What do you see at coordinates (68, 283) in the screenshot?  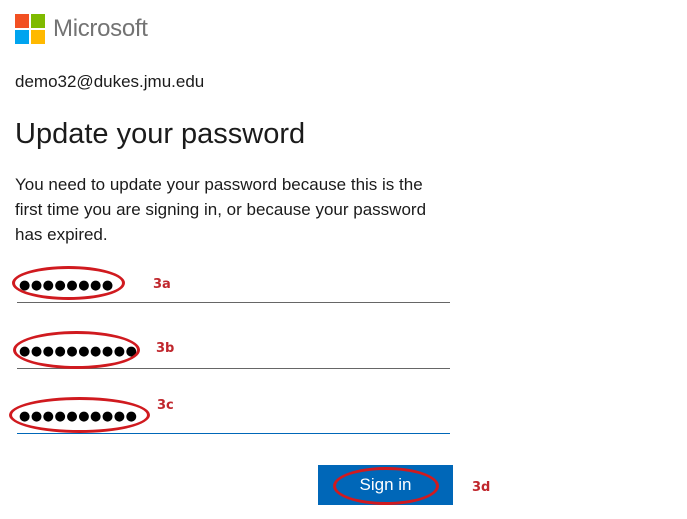 I see `annotation-ring-3a` at bounding box center [68, 283].